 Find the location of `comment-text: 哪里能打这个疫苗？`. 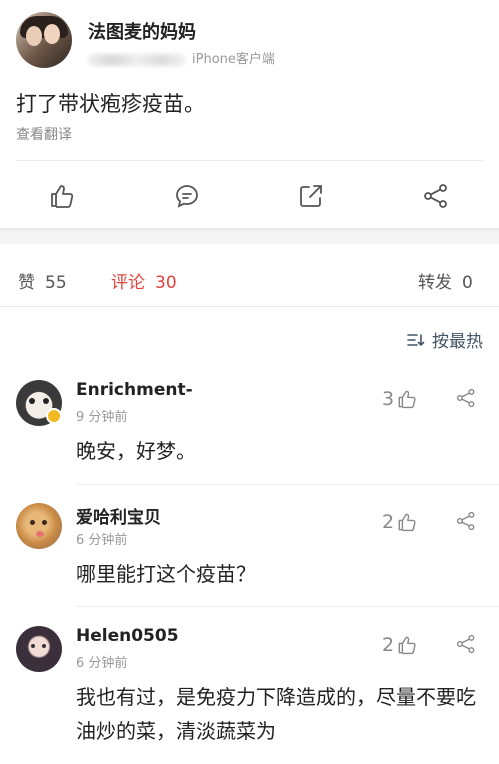

comment-text: 哪里能打这个疫苗？ is located at coordinates (166, 574).